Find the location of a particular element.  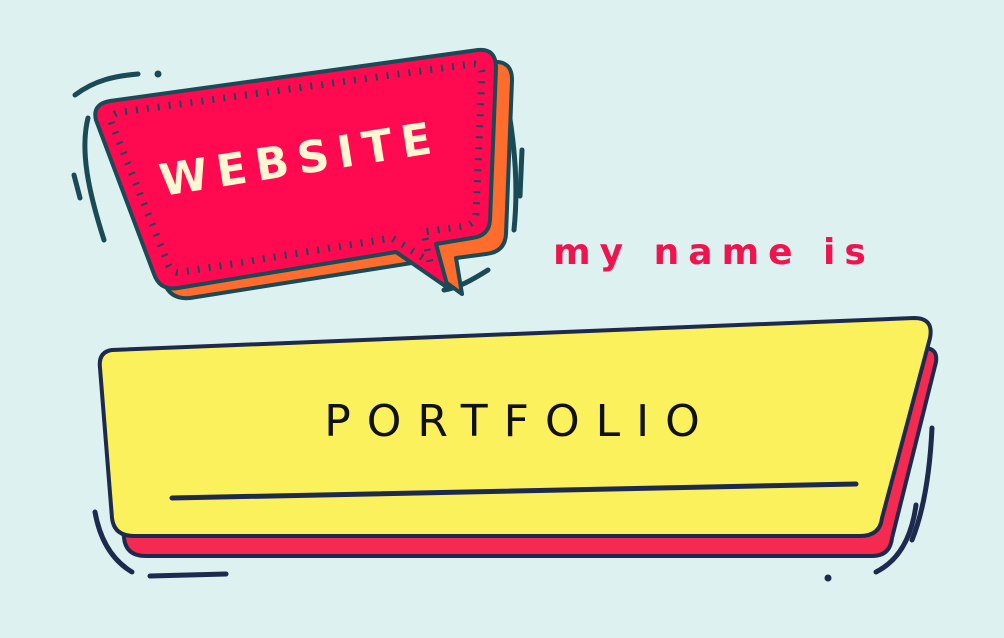

name-text: PORTFOLIO is located at coordinates (519, 421).